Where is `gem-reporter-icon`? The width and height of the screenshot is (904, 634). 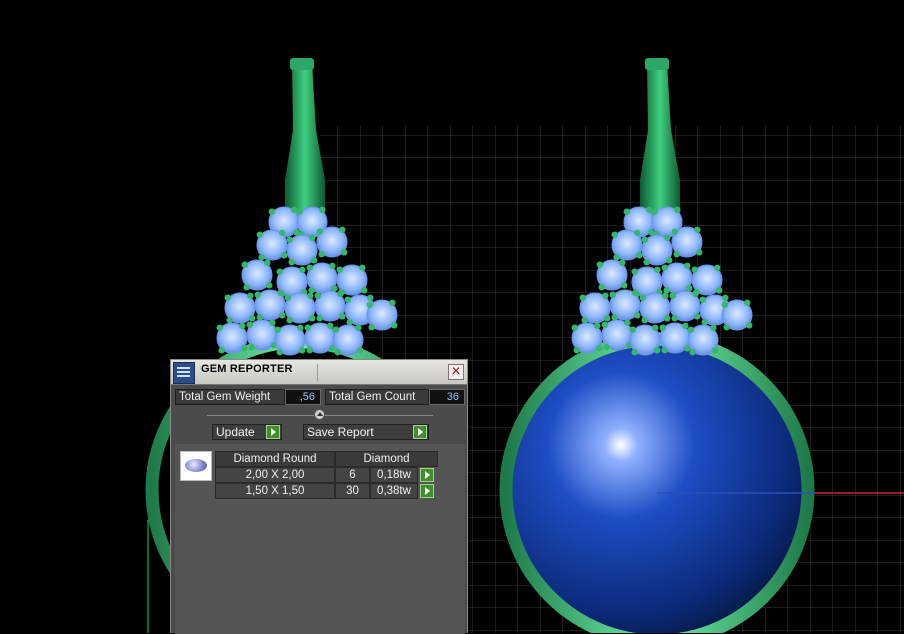
gem-reporter-icon is located at coordinates (184, 373).